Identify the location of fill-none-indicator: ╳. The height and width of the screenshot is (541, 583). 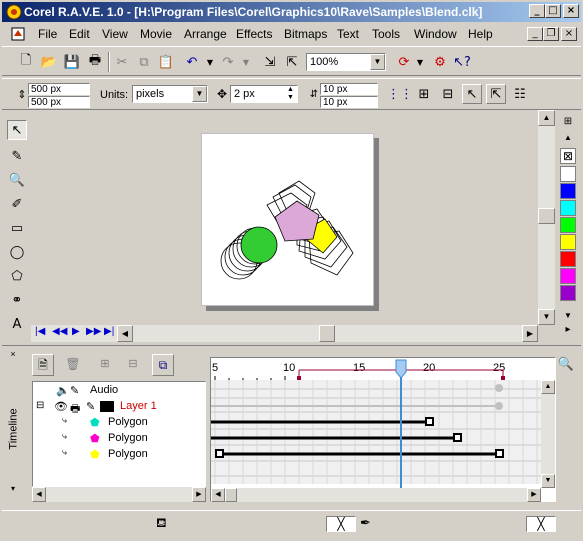
(341, 524).